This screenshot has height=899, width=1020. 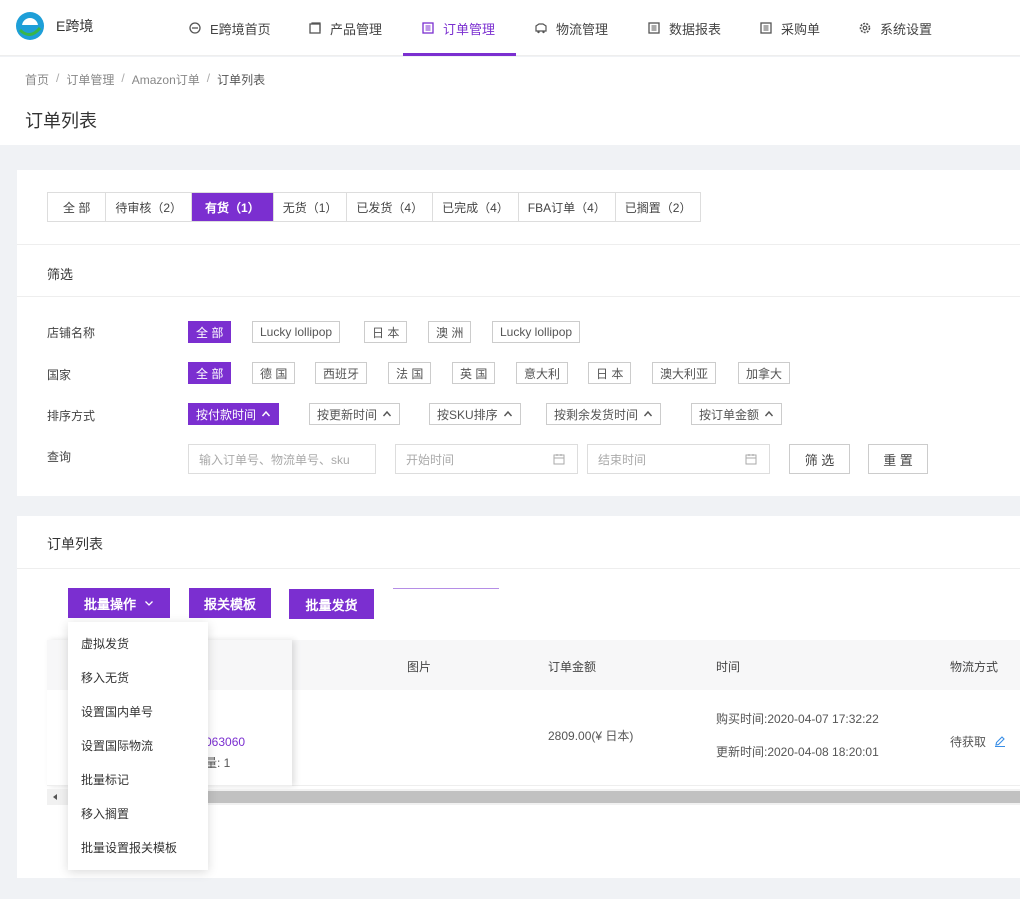 What do you see at coordinates (610, 373) in the screenshot?
I see `country-chip: 日 本` at bounding box center [610, 373].